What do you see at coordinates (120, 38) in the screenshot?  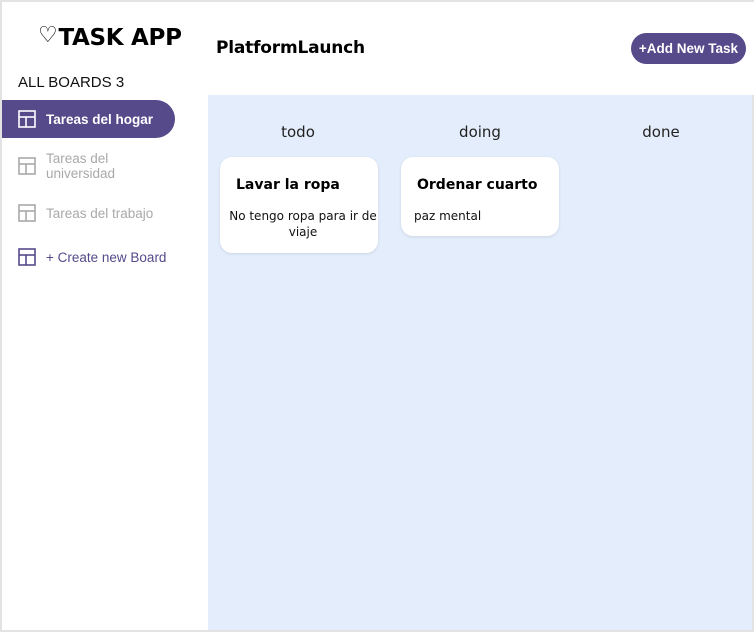 I see `app-name: TASK APP` at bounding box center [120, 38].